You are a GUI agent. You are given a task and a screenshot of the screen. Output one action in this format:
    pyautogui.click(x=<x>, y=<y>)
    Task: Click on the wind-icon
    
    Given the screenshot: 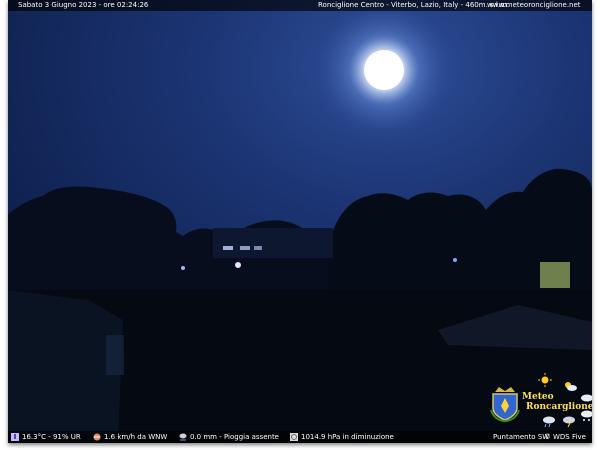 What is the action you would take?
    pyautogui.click(x=97, y=437)
    